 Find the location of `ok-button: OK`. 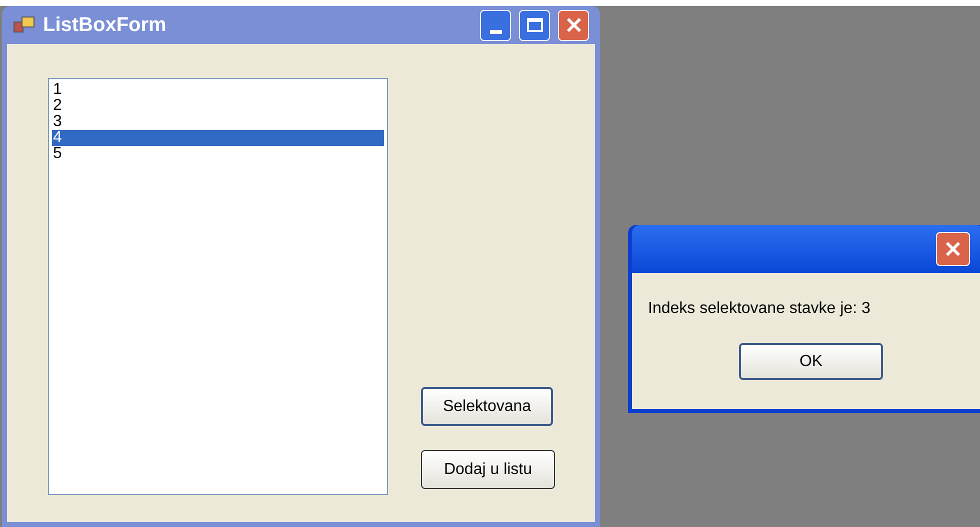

ok-button: OK is located at coordinates (811, 361).